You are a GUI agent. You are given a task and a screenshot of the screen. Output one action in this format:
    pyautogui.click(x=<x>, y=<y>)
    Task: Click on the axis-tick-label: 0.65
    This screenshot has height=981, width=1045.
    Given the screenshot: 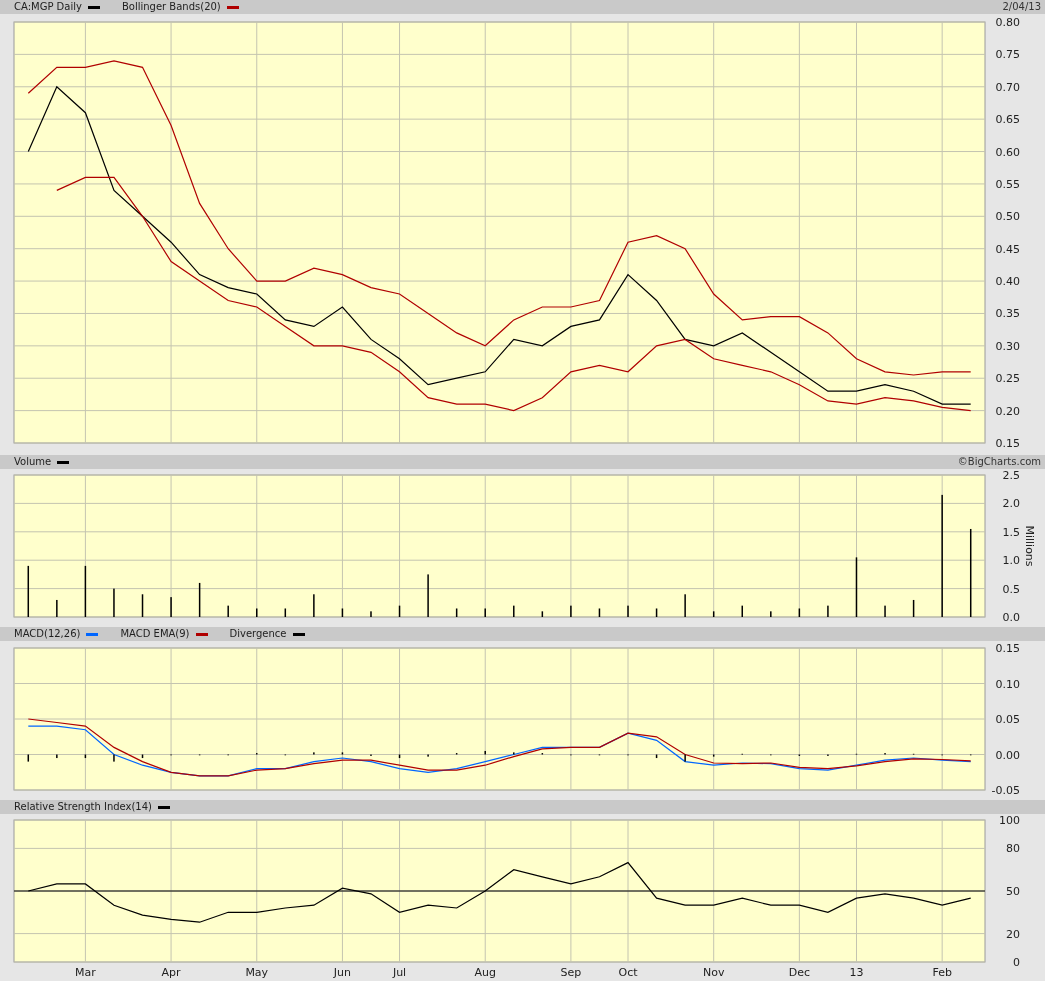 What is the action you would take?
    pyautogui.click(x=1007, y=120)
    